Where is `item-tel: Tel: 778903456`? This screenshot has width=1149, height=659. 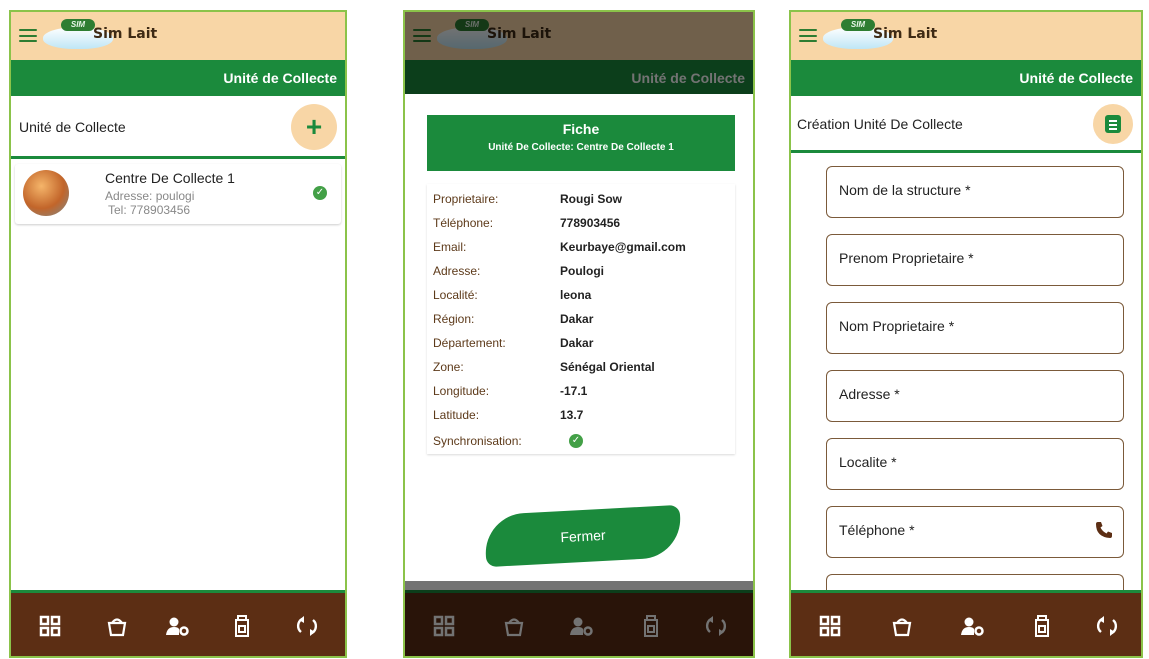
item-tel: Tel: 778903456 is located at coordinates (149, 210).